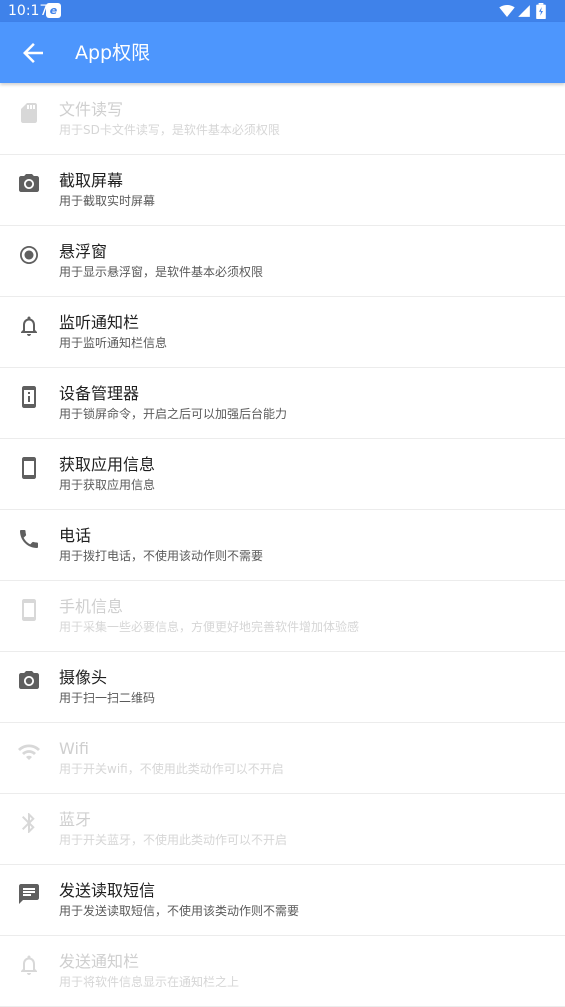 The height and width of the screenshot is (1007, 565). What do you see at coordinates (107, 464) in the screenshot?
I see `permission-title: 获取应用信息` at bounding box center [107, 464].